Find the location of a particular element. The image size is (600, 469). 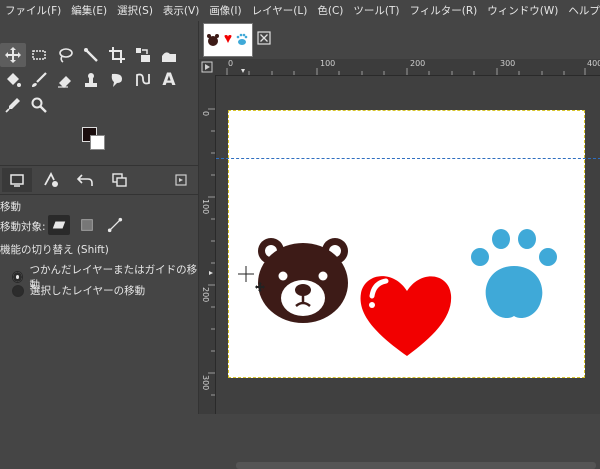

paintbrush-icon is located at coordinates (39, 79).